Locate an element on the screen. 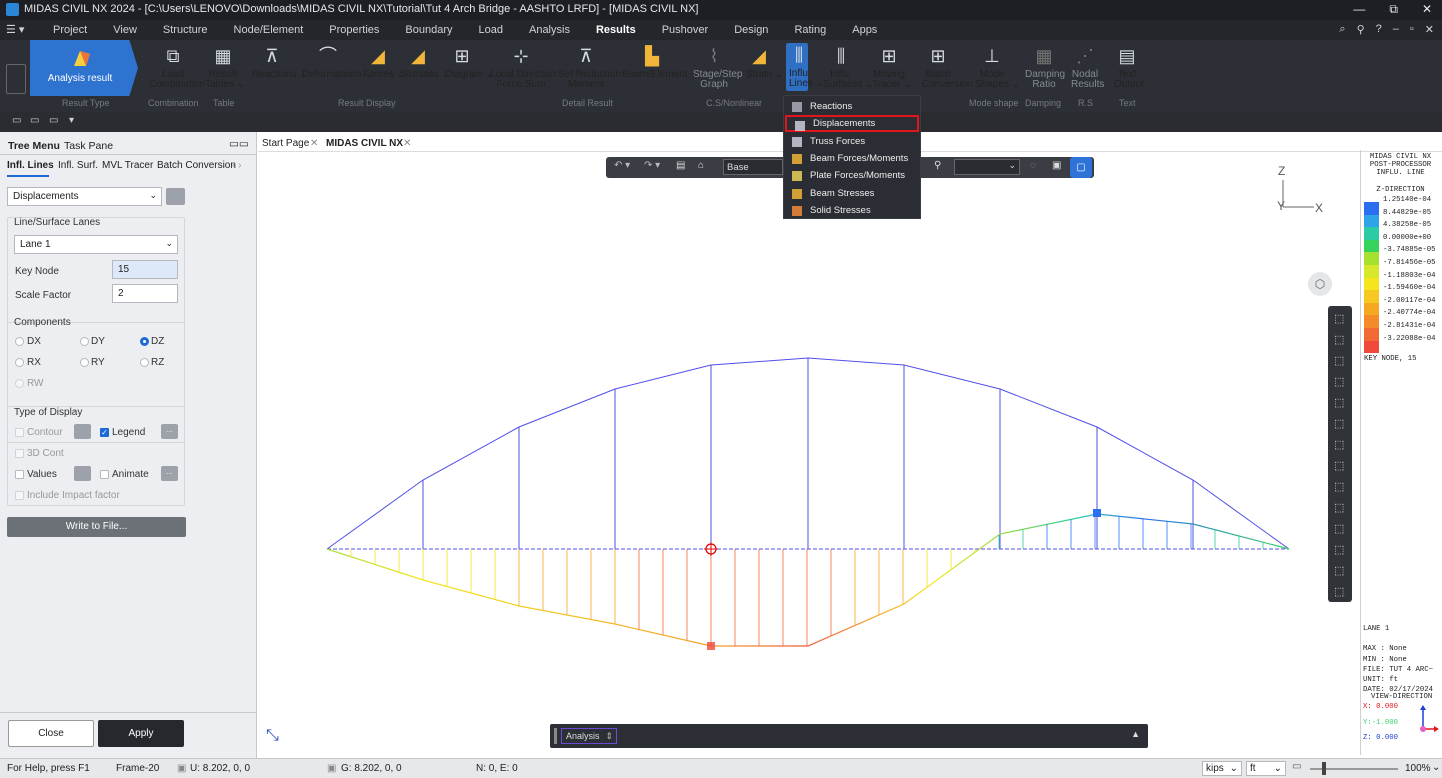 Image resolution: width=1442 pixels, height=778 pixels. contour-options-button is located at coordinates (82, 431).